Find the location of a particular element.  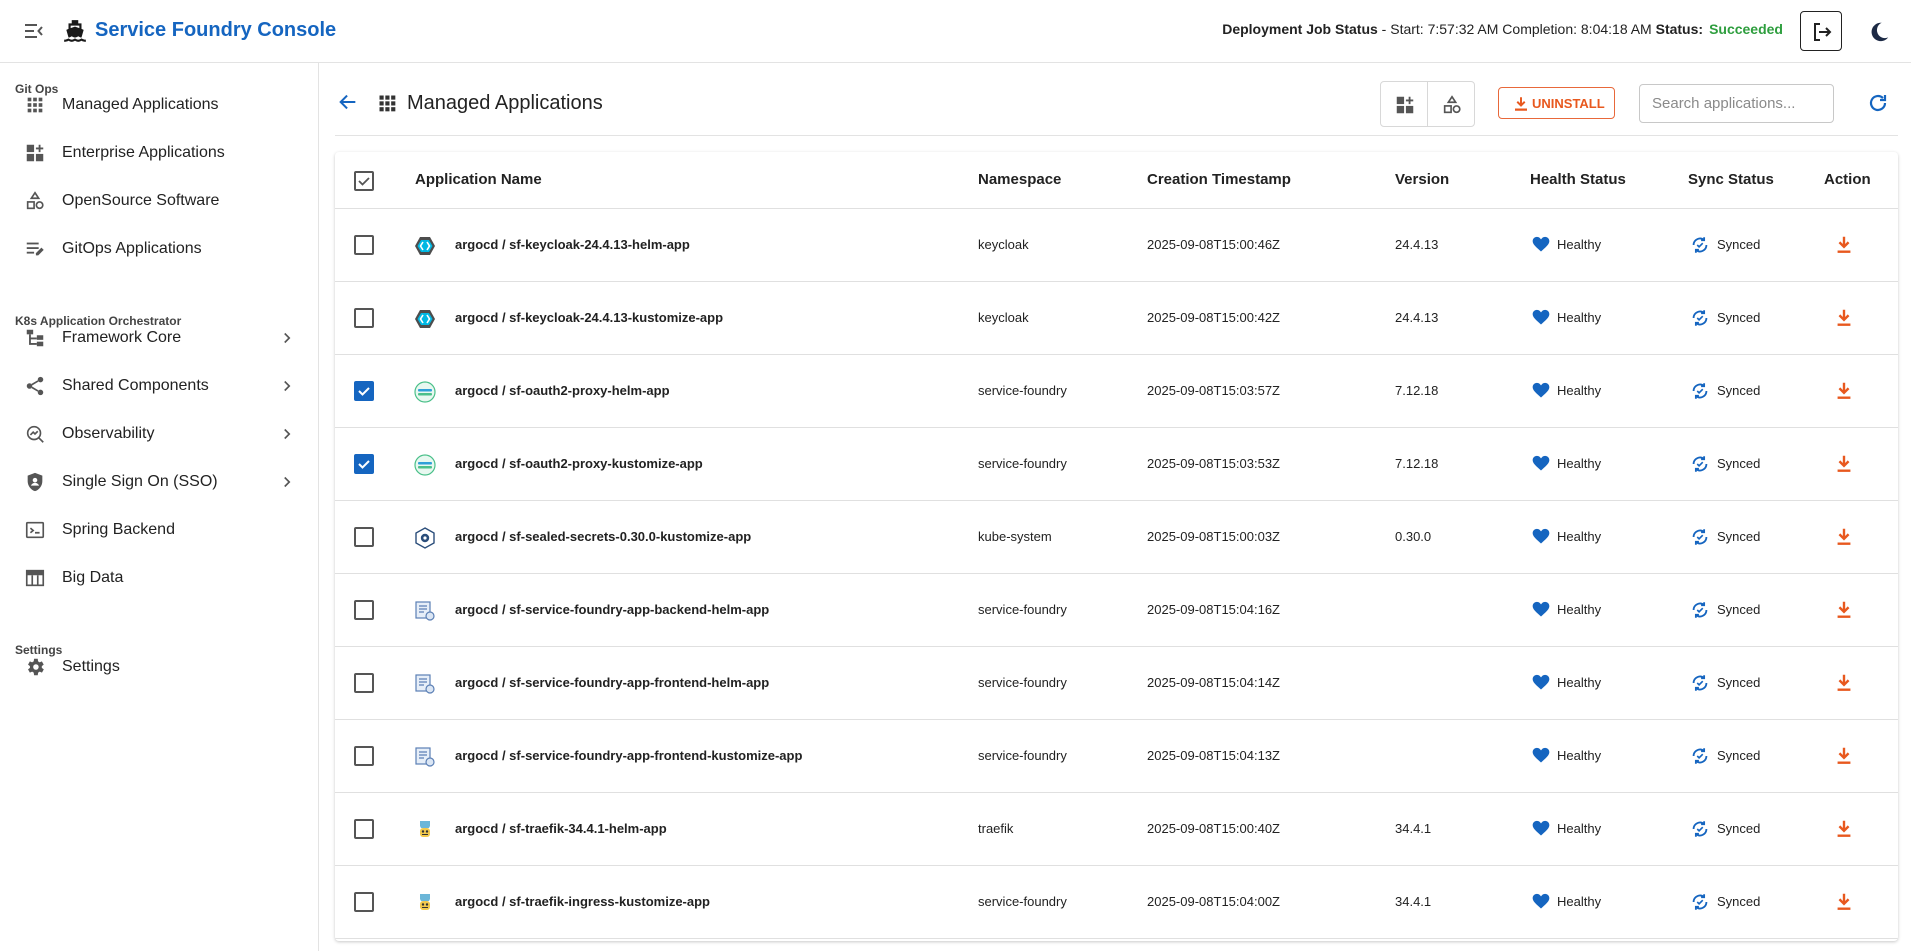

column-header-application-name: Application Name is located at coordinates (478, 179).